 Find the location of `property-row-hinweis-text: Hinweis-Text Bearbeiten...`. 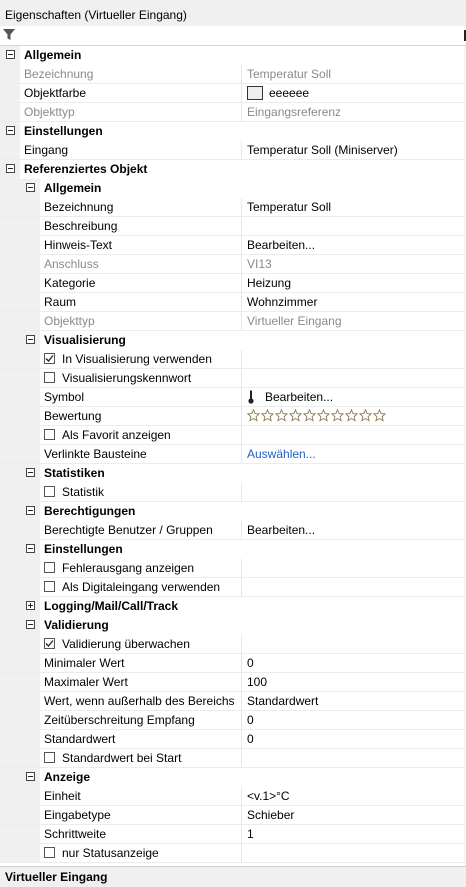

property-row-hinweis-text: Hinweis-Text Bearbeiten... is located at coordinates (233, 245).